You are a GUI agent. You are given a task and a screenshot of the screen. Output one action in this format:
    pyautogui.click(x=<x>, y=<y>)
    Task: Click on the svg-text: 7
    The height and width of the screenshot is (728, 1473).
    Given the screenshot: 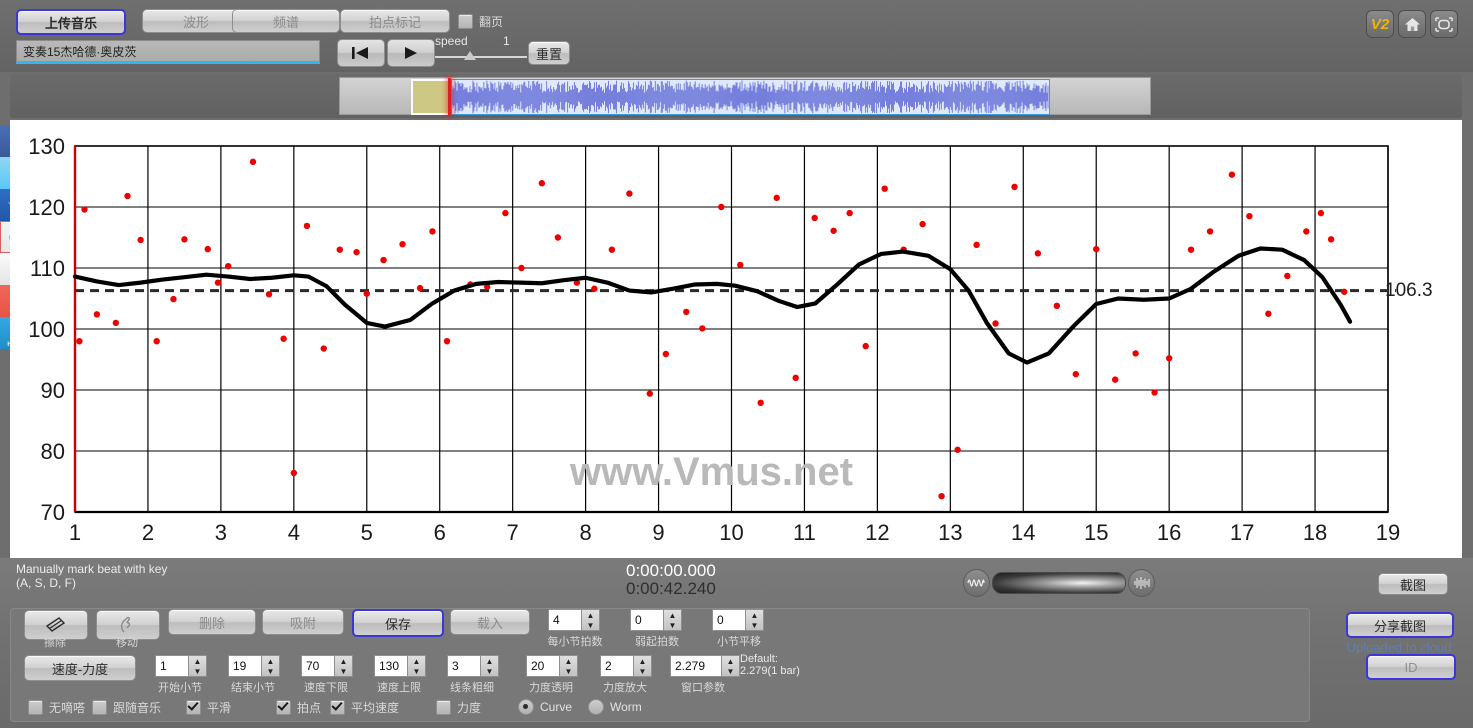 What is the action you would take?
    pyautogui.click(x=513, y=532)
    